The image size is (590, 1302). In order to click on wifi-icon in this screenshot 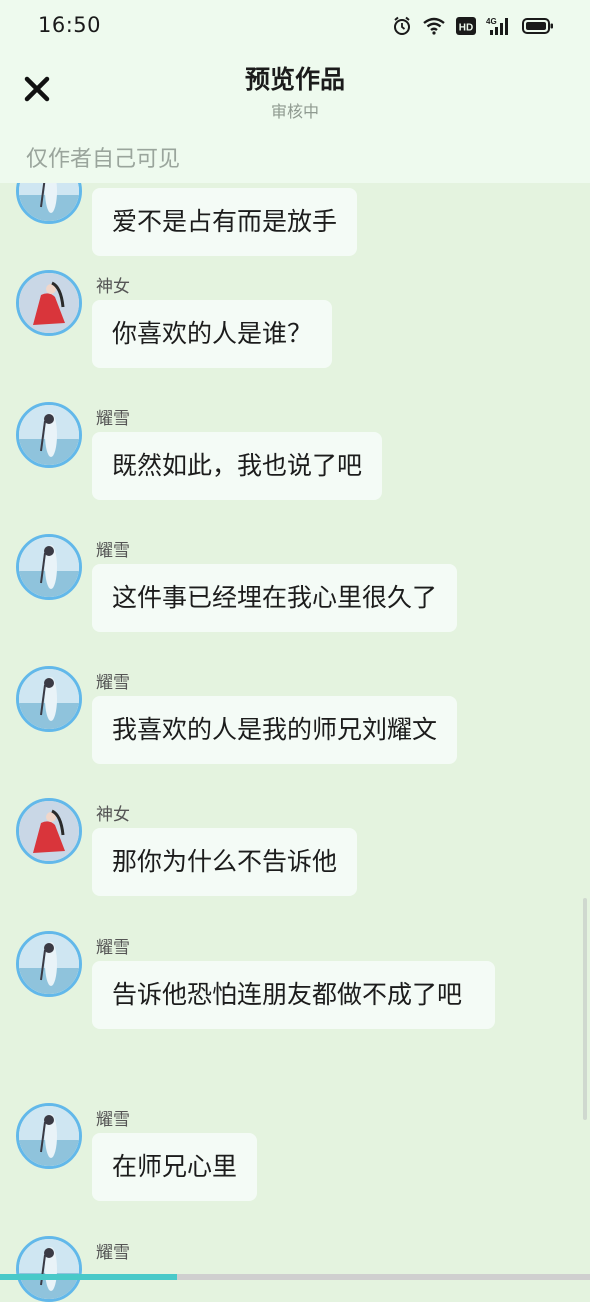, I will do `click(434, 26)`.